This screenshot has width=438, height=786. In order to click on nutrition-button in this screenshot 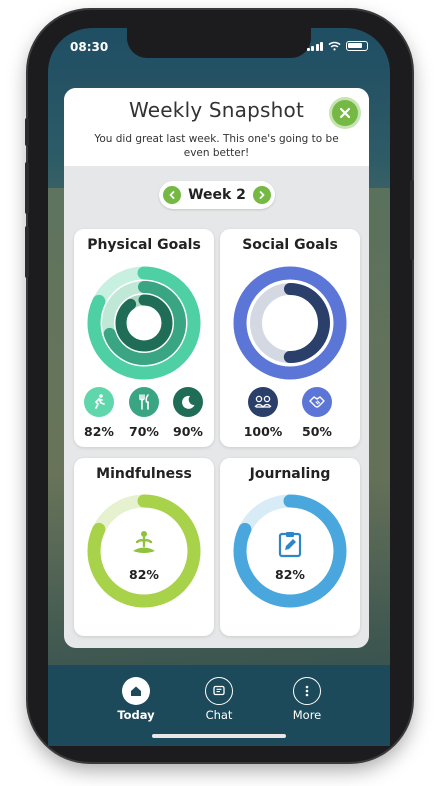, I will do `click(144, 402)`.